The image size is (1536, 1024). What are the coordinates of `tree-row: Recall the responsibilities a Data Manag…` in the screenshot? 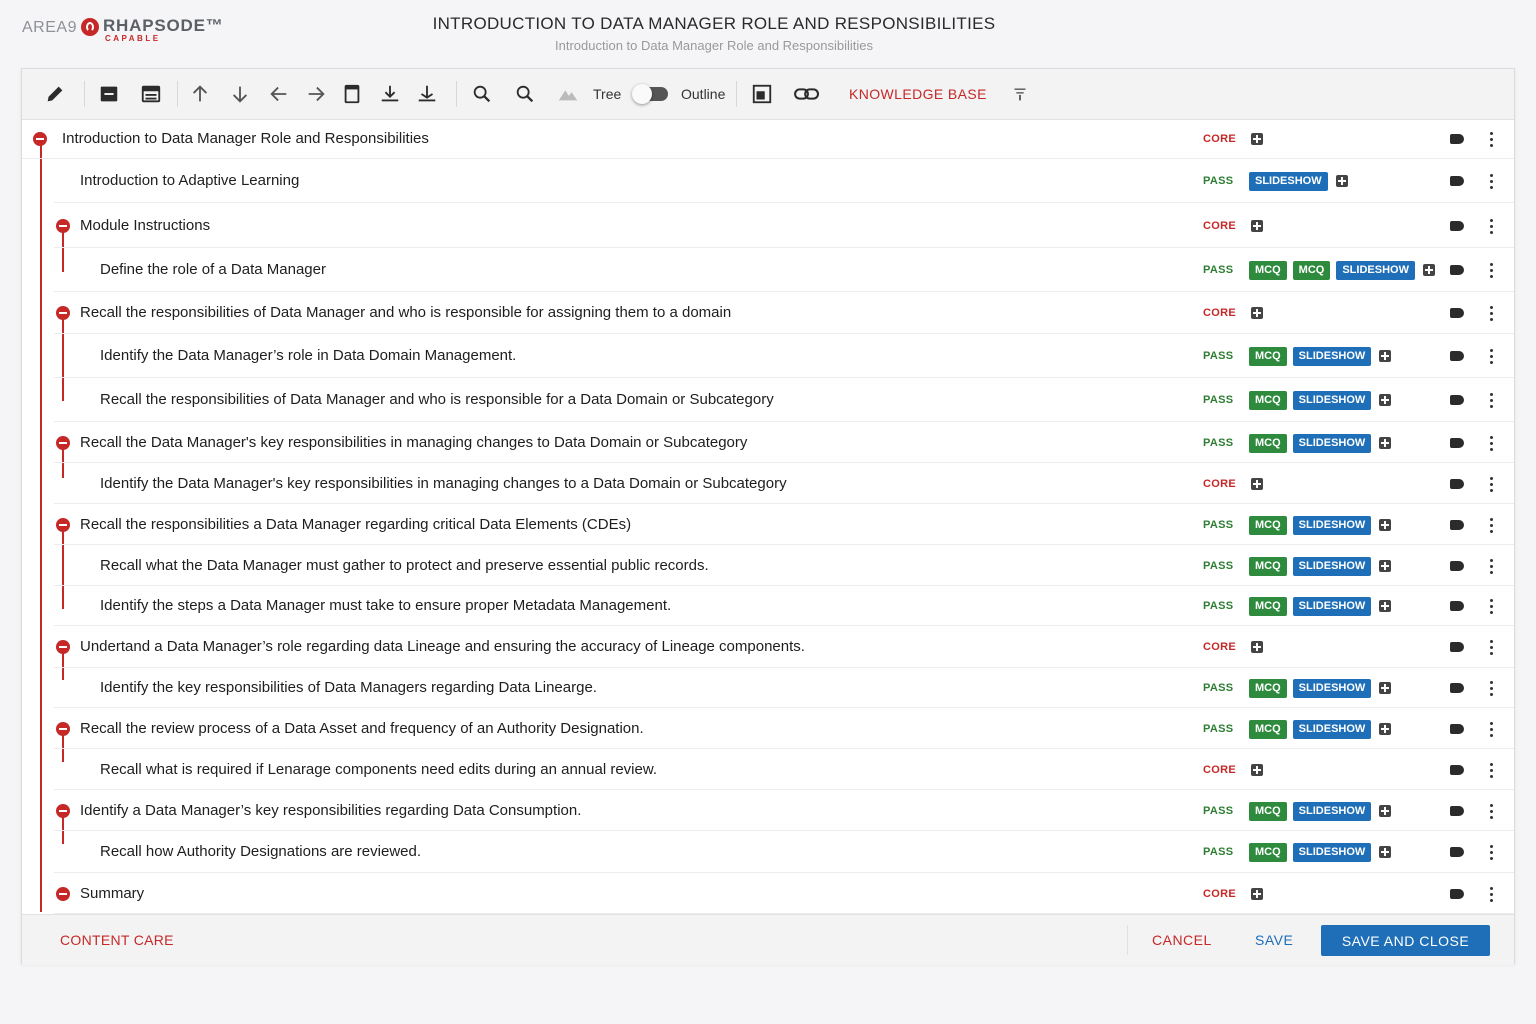 It's located at (784, 524).